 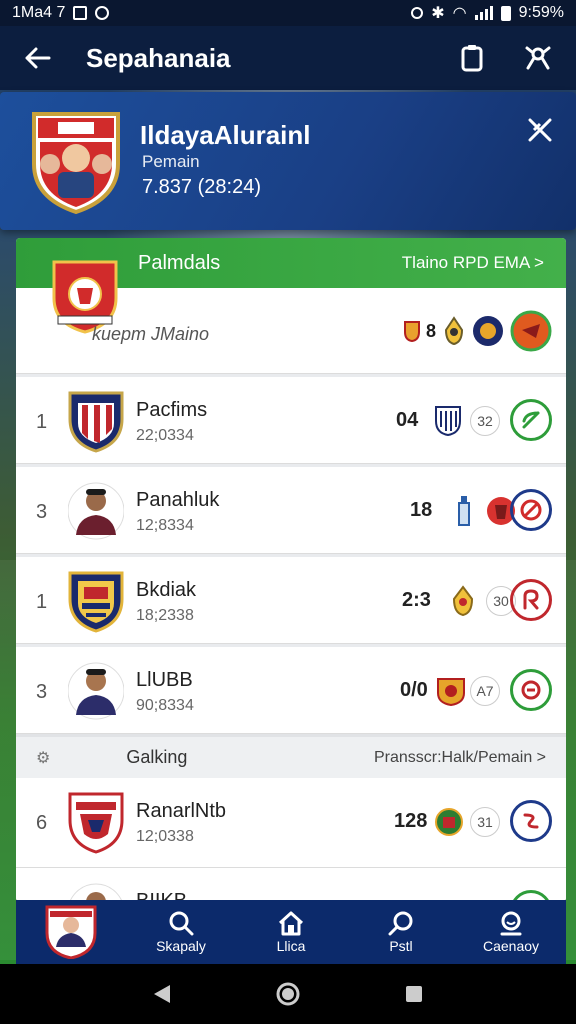 I want to click on nav-search: Skapaly, so click(x=181, y=932).